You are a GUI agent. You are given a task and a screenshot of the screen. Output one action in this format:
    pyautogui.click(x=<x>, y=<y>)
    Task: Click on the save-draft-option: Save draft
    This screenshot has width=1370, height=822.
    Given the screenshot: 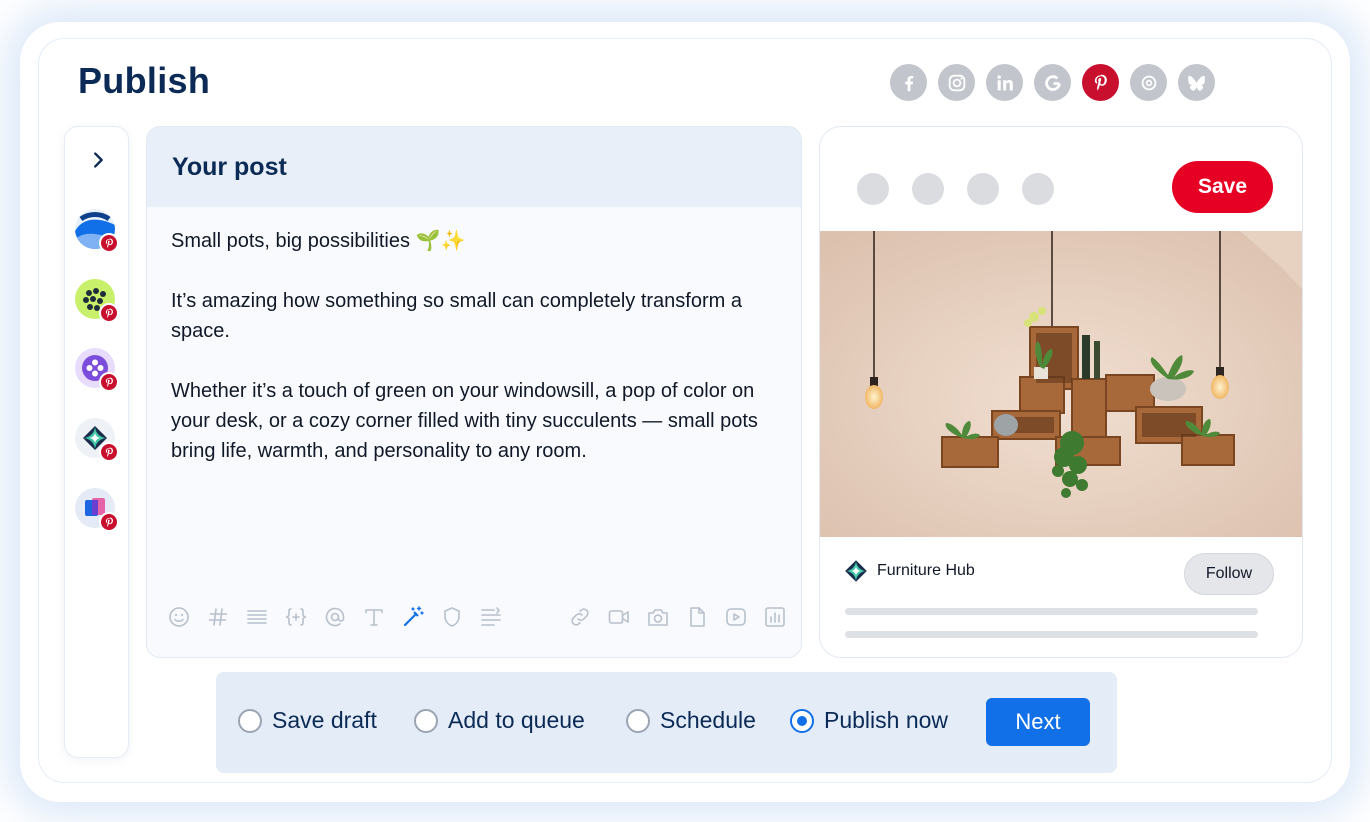 What is the action you would take?
    pyautogui.click(x=307, y=720)
    